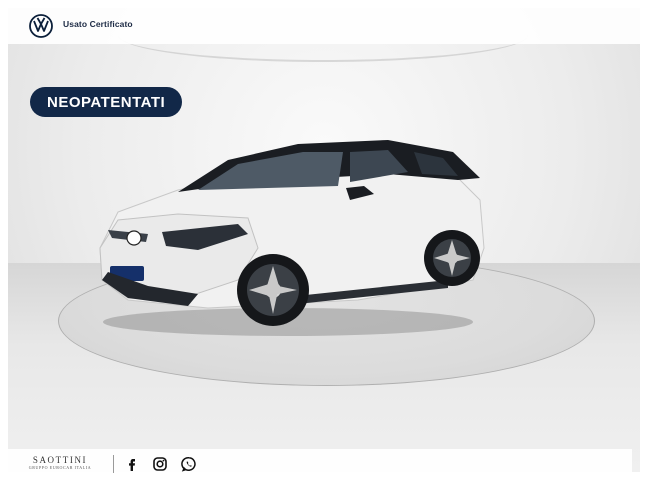 This screenshot has height=485, width=648. I want to click on vw-logo-icon, so click(41, 26).